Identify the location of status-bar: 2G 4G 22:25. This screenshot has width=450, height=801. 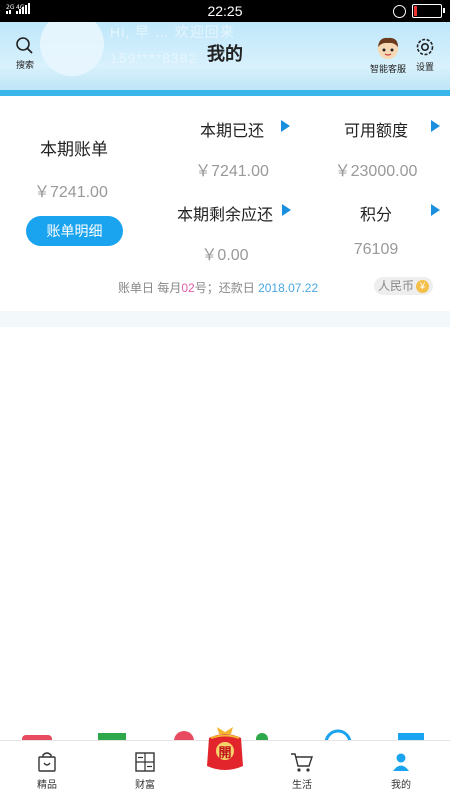
(225, 11).